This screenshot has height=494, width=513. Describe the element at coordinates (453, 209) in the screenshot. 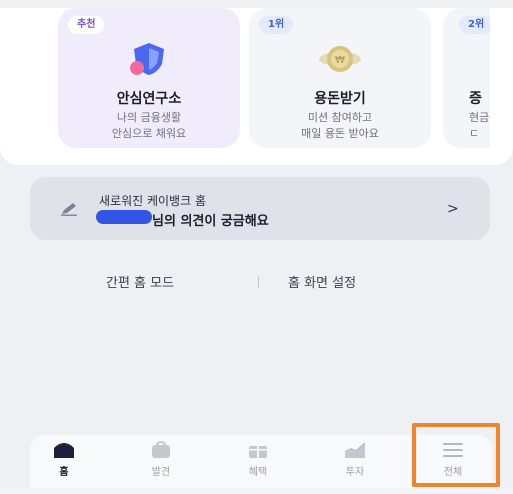

I see `chevron-right-icon: >` at that location.